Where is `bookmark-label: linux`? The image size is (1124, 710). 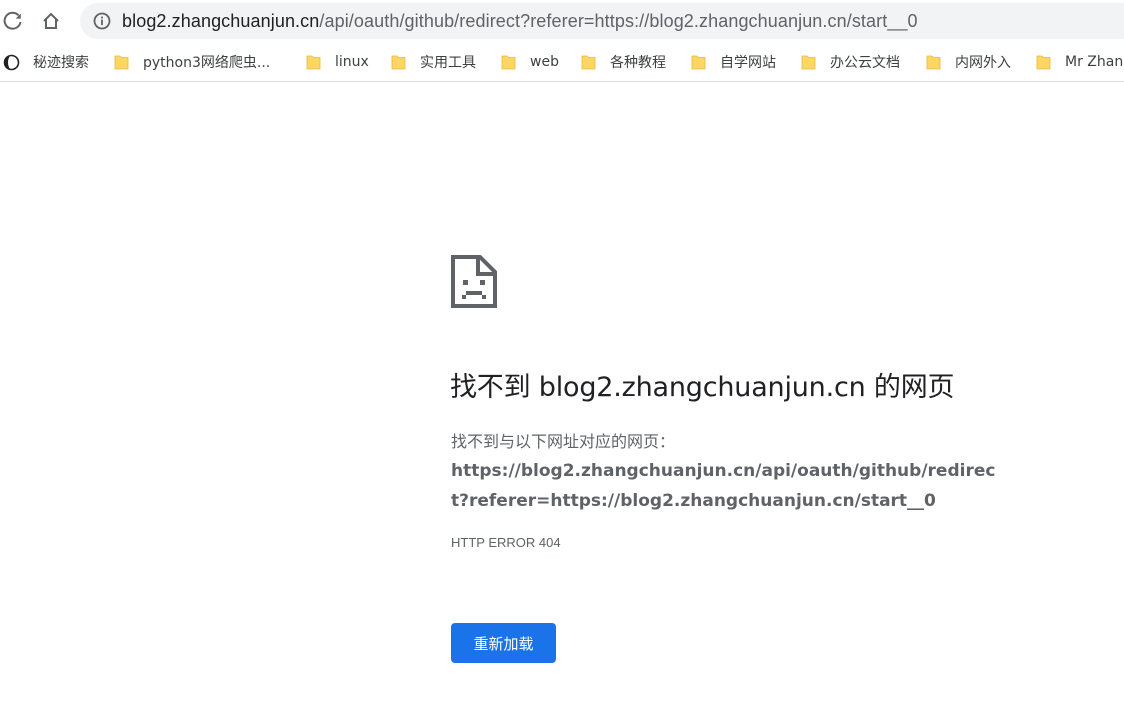
bookmark-label: linux is located at coordinates (352, 62).